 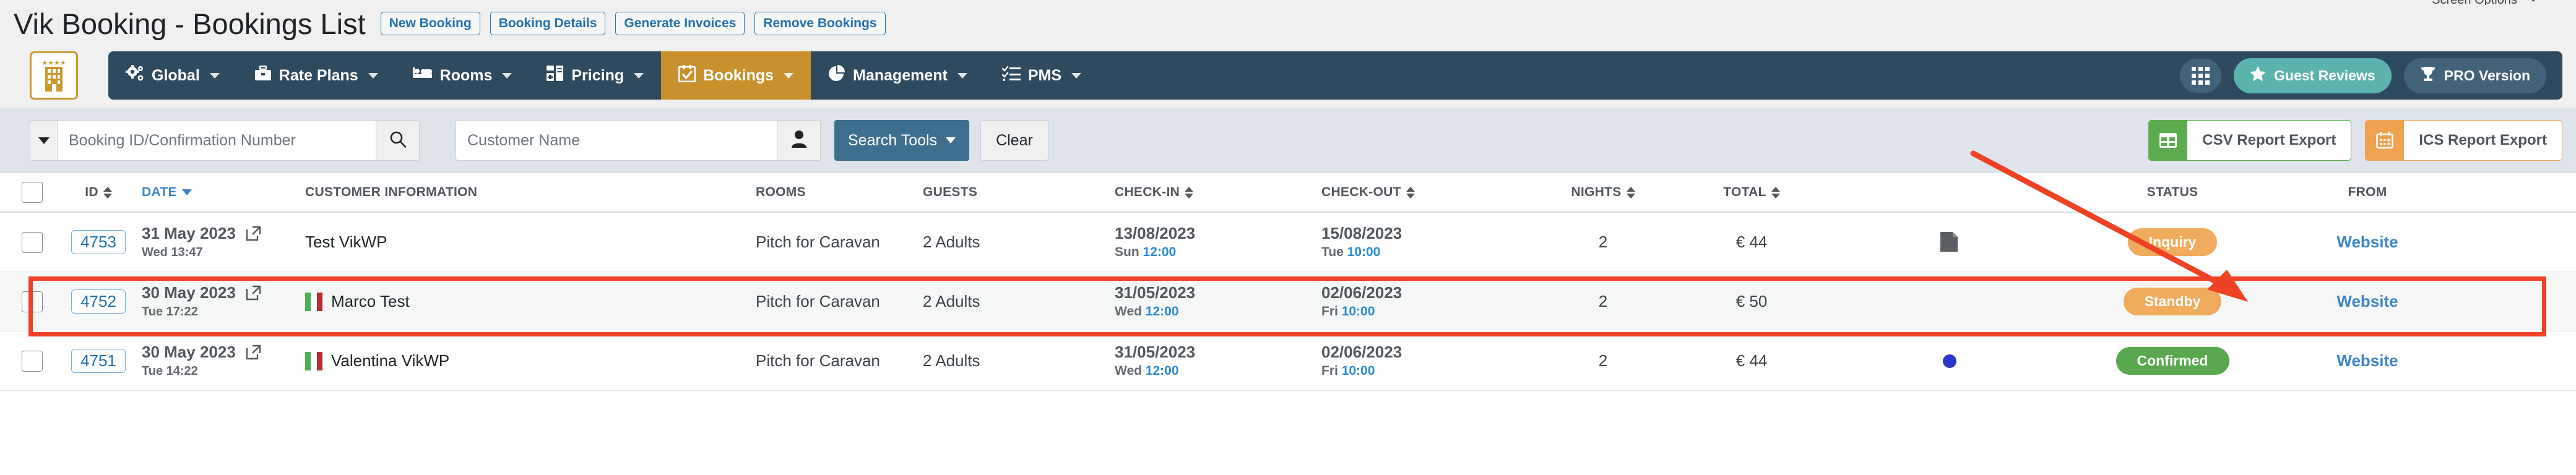 I want to click on nav-item-rate-plans: Rate Plans, so click(x=316, y=75).